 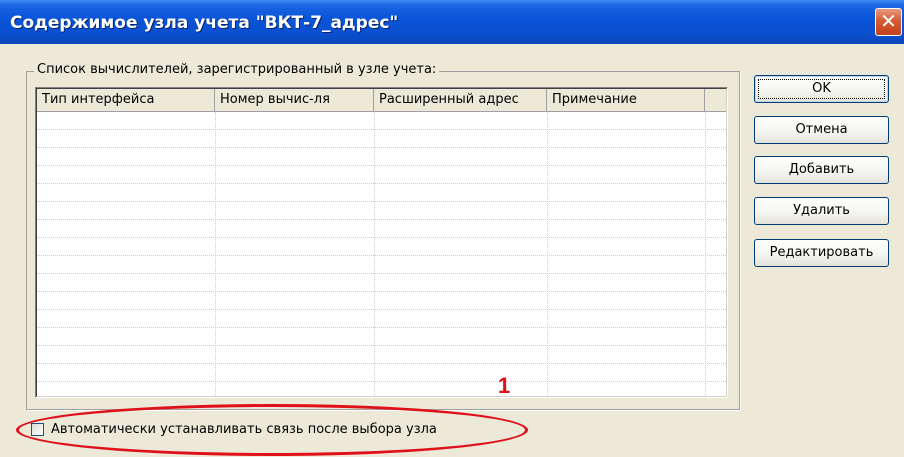 I want to click on column-header-note: Примечание, so click(x=626, y=100).